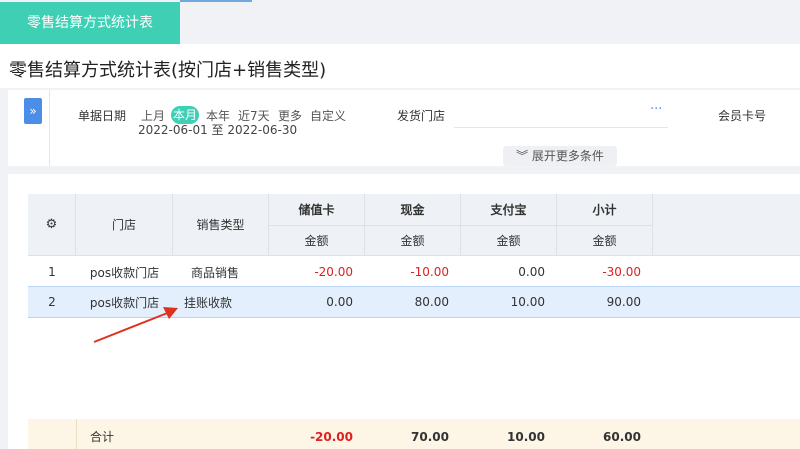 This screenshot has height=449, width=800. I want to click on total-subtotal-amount: 60.00, so click(622, 436).